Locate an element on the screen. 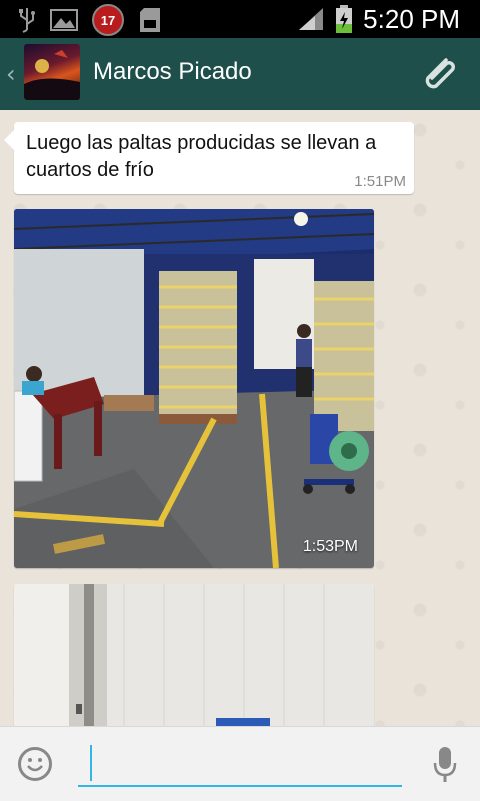  chat-header: ‹ Marcos Picado is located at coordinates (240, 75).